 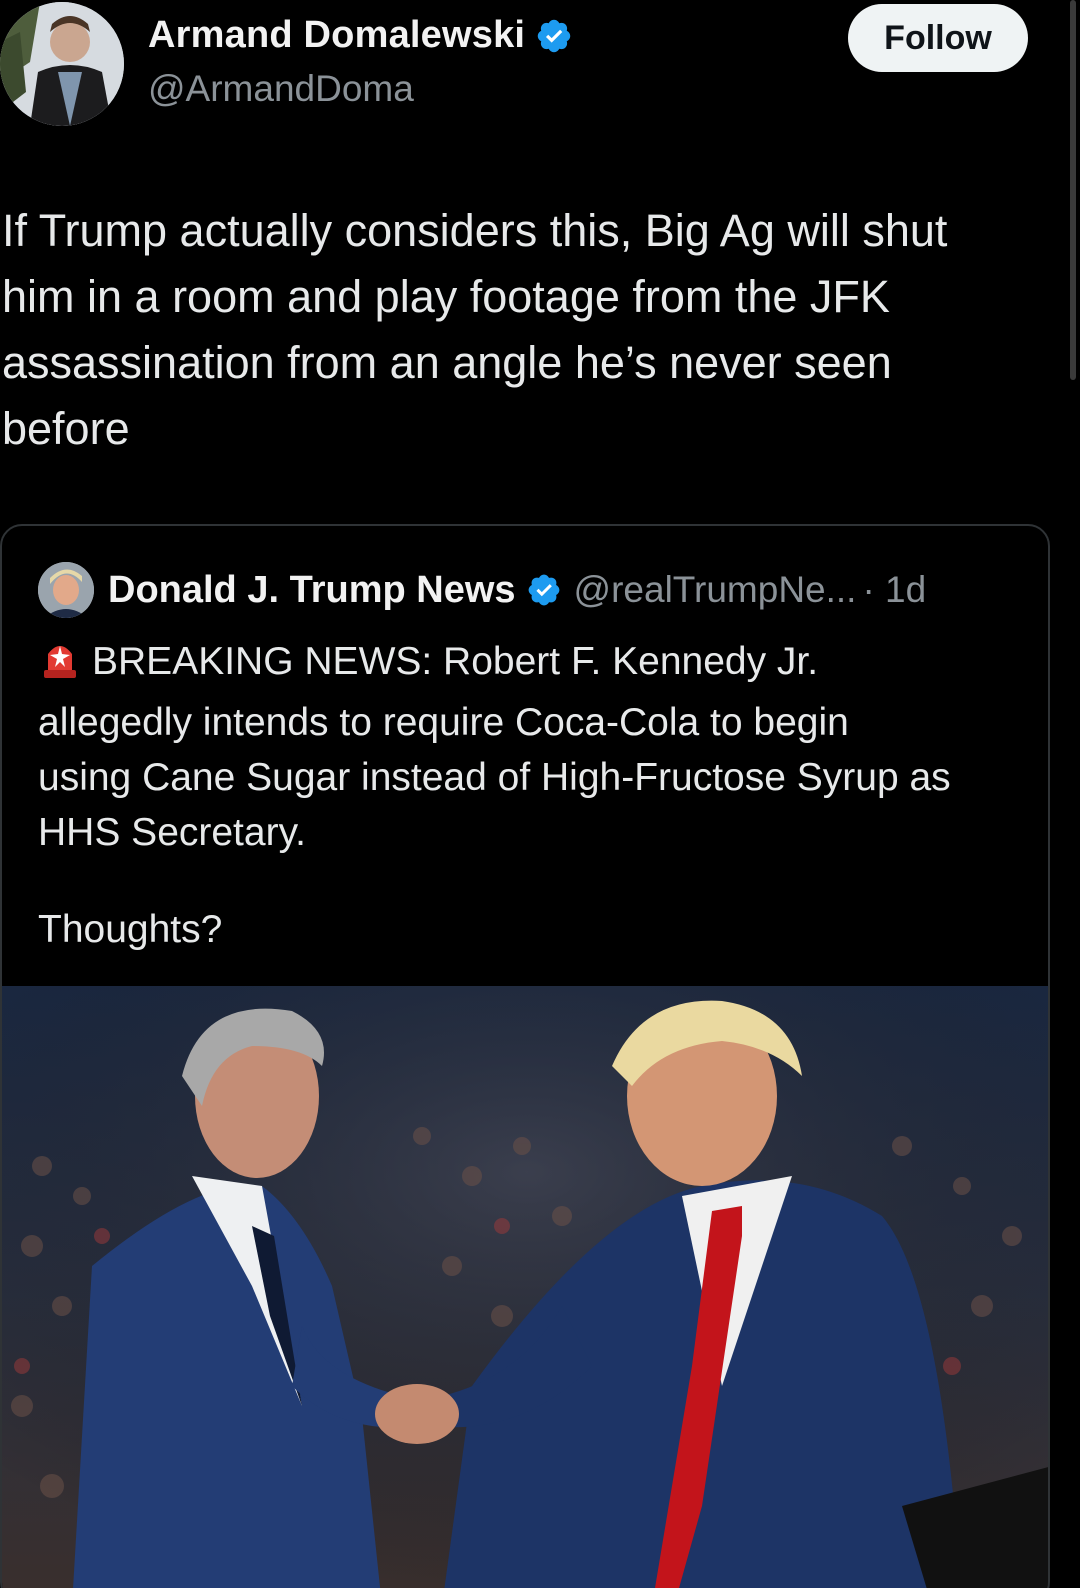 I want to click on tweet-header: Armand Domalewski @ArmandDoma Follow, so click(x=540, y=65).